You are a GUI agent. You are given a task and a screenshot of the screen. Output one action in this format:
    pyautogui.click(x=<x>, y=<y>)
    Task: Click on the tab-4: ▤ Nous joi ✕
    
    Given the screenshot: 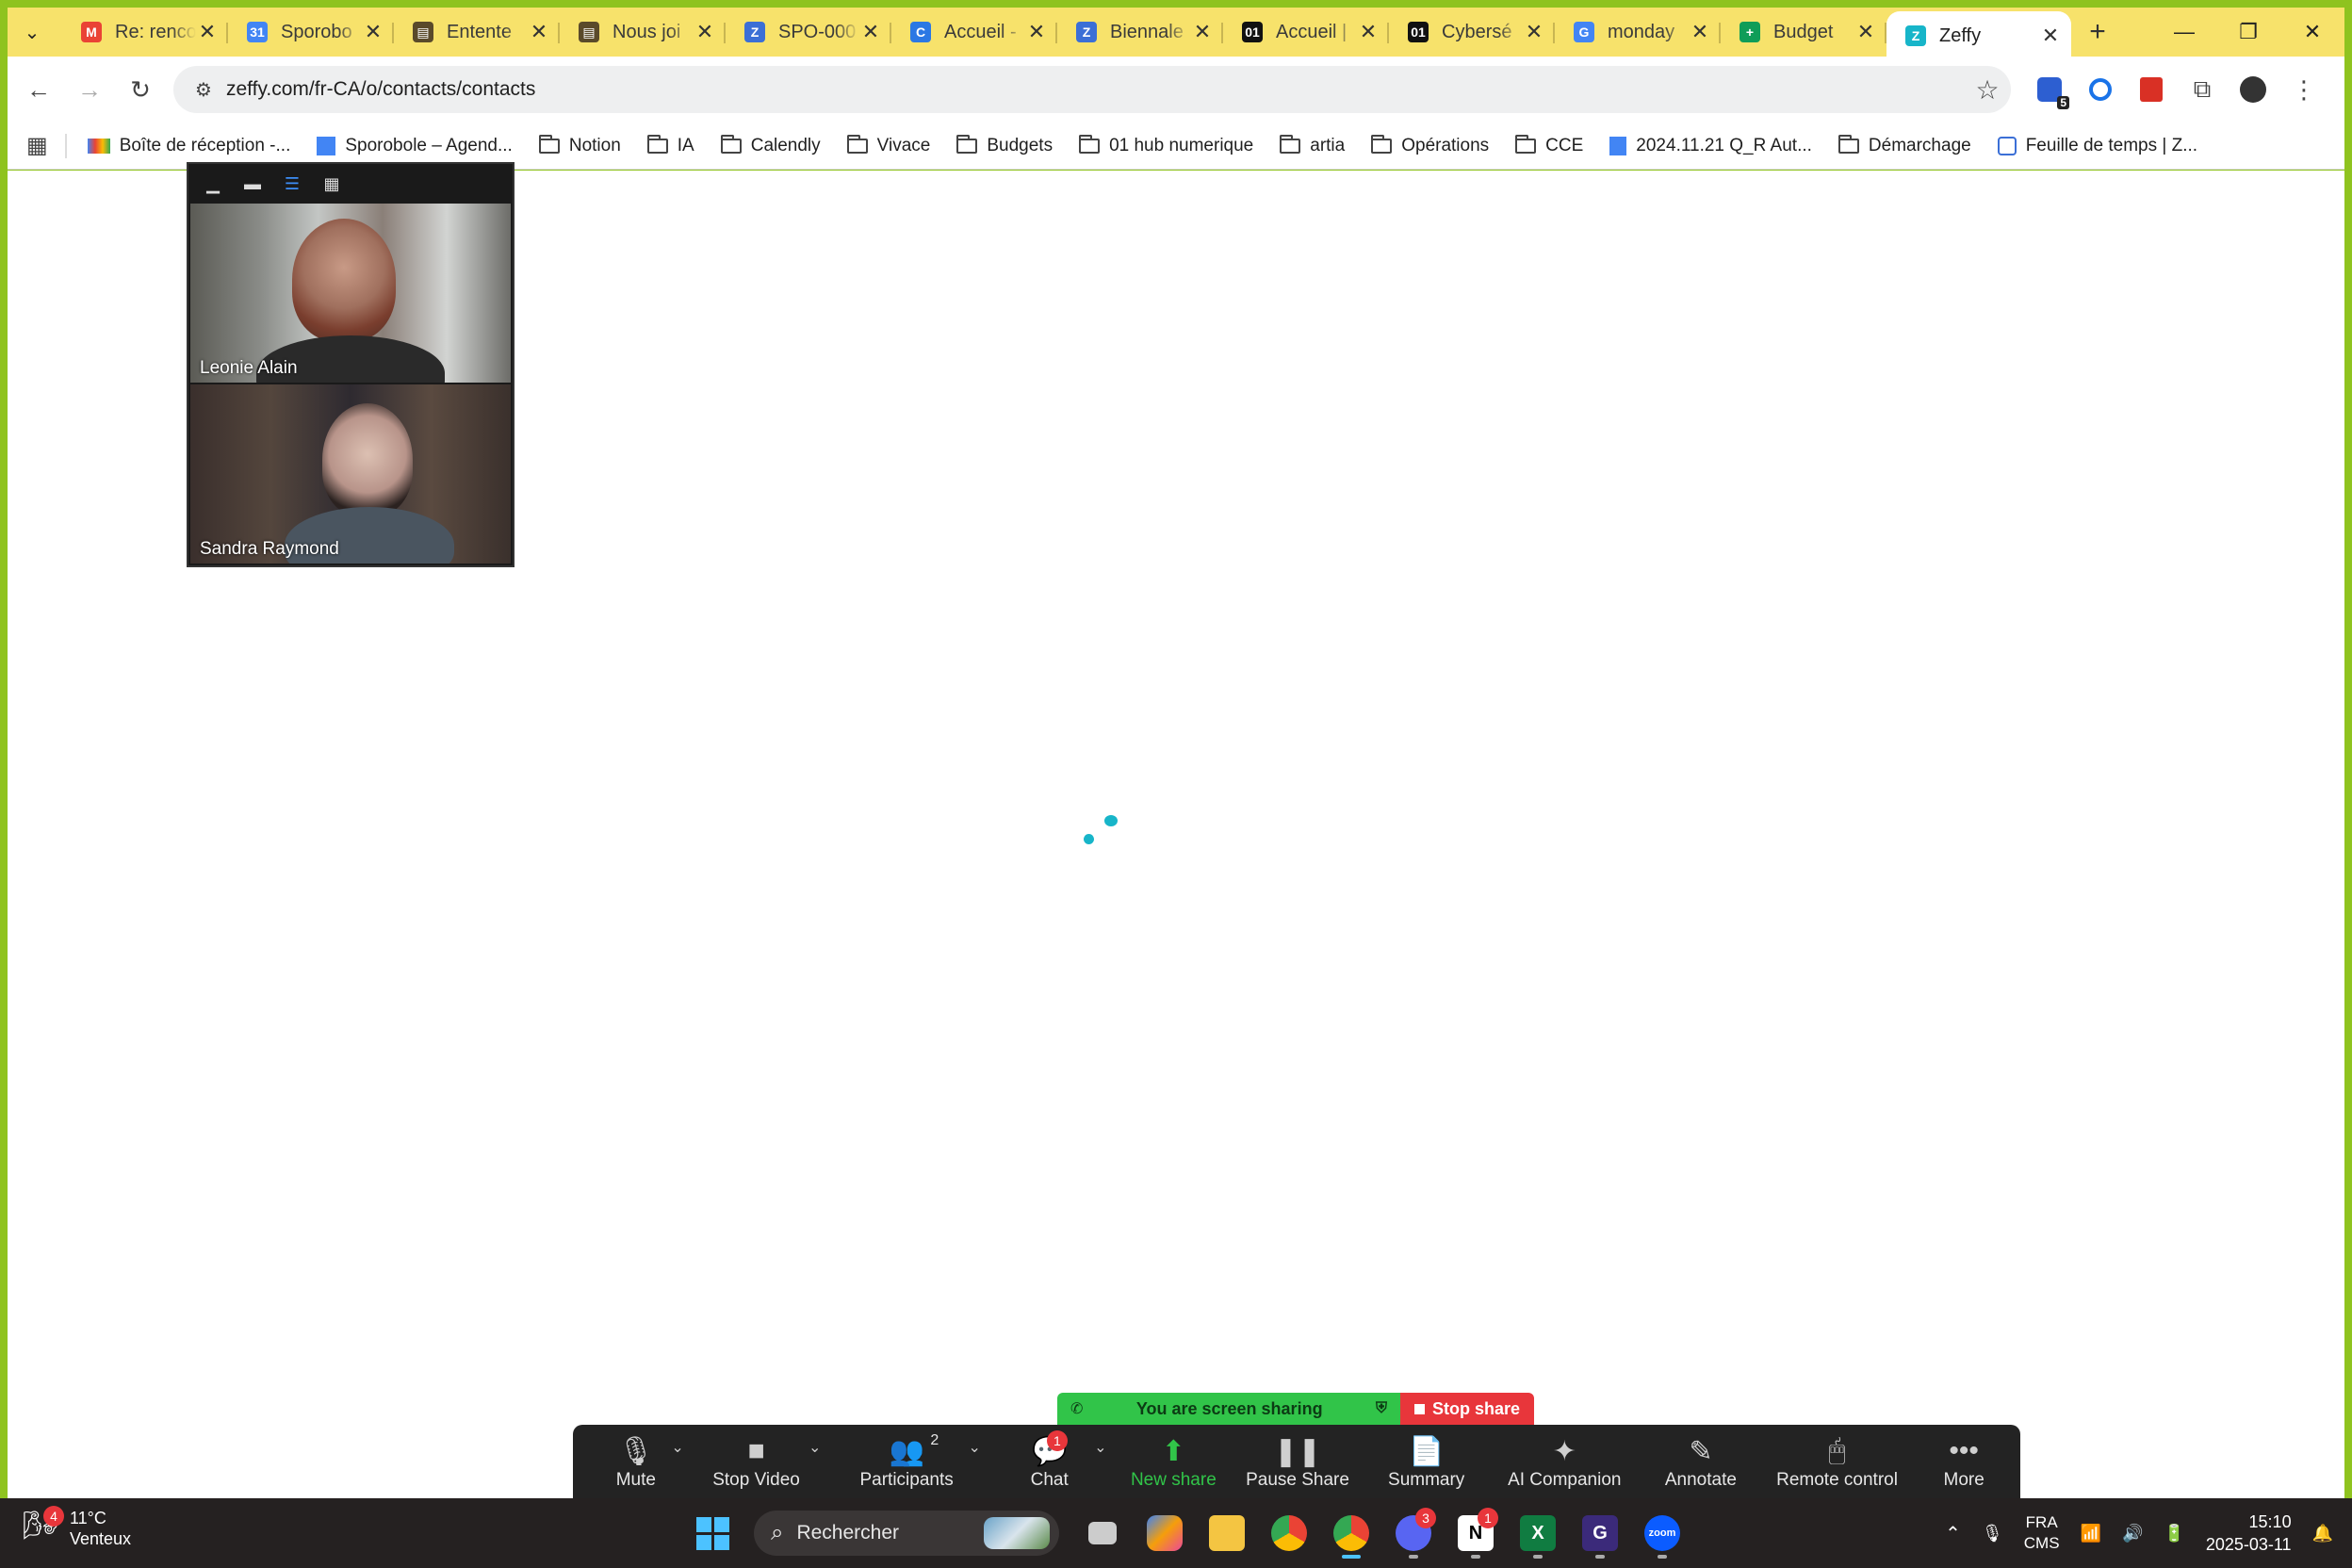 What is the action you would take?
    pyautogui.click(x=643, y=32)
    